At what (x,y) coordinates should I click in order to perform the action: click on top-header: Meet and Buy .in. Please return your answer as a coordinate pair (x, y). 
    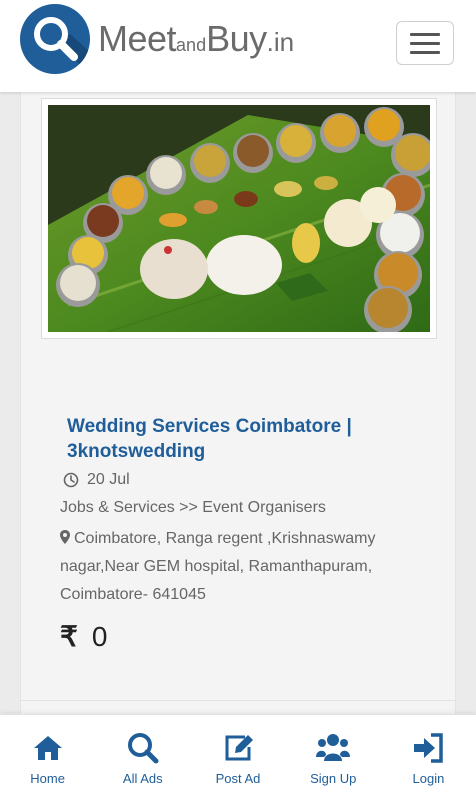
    Looking at the image, I should click on (238, 46).